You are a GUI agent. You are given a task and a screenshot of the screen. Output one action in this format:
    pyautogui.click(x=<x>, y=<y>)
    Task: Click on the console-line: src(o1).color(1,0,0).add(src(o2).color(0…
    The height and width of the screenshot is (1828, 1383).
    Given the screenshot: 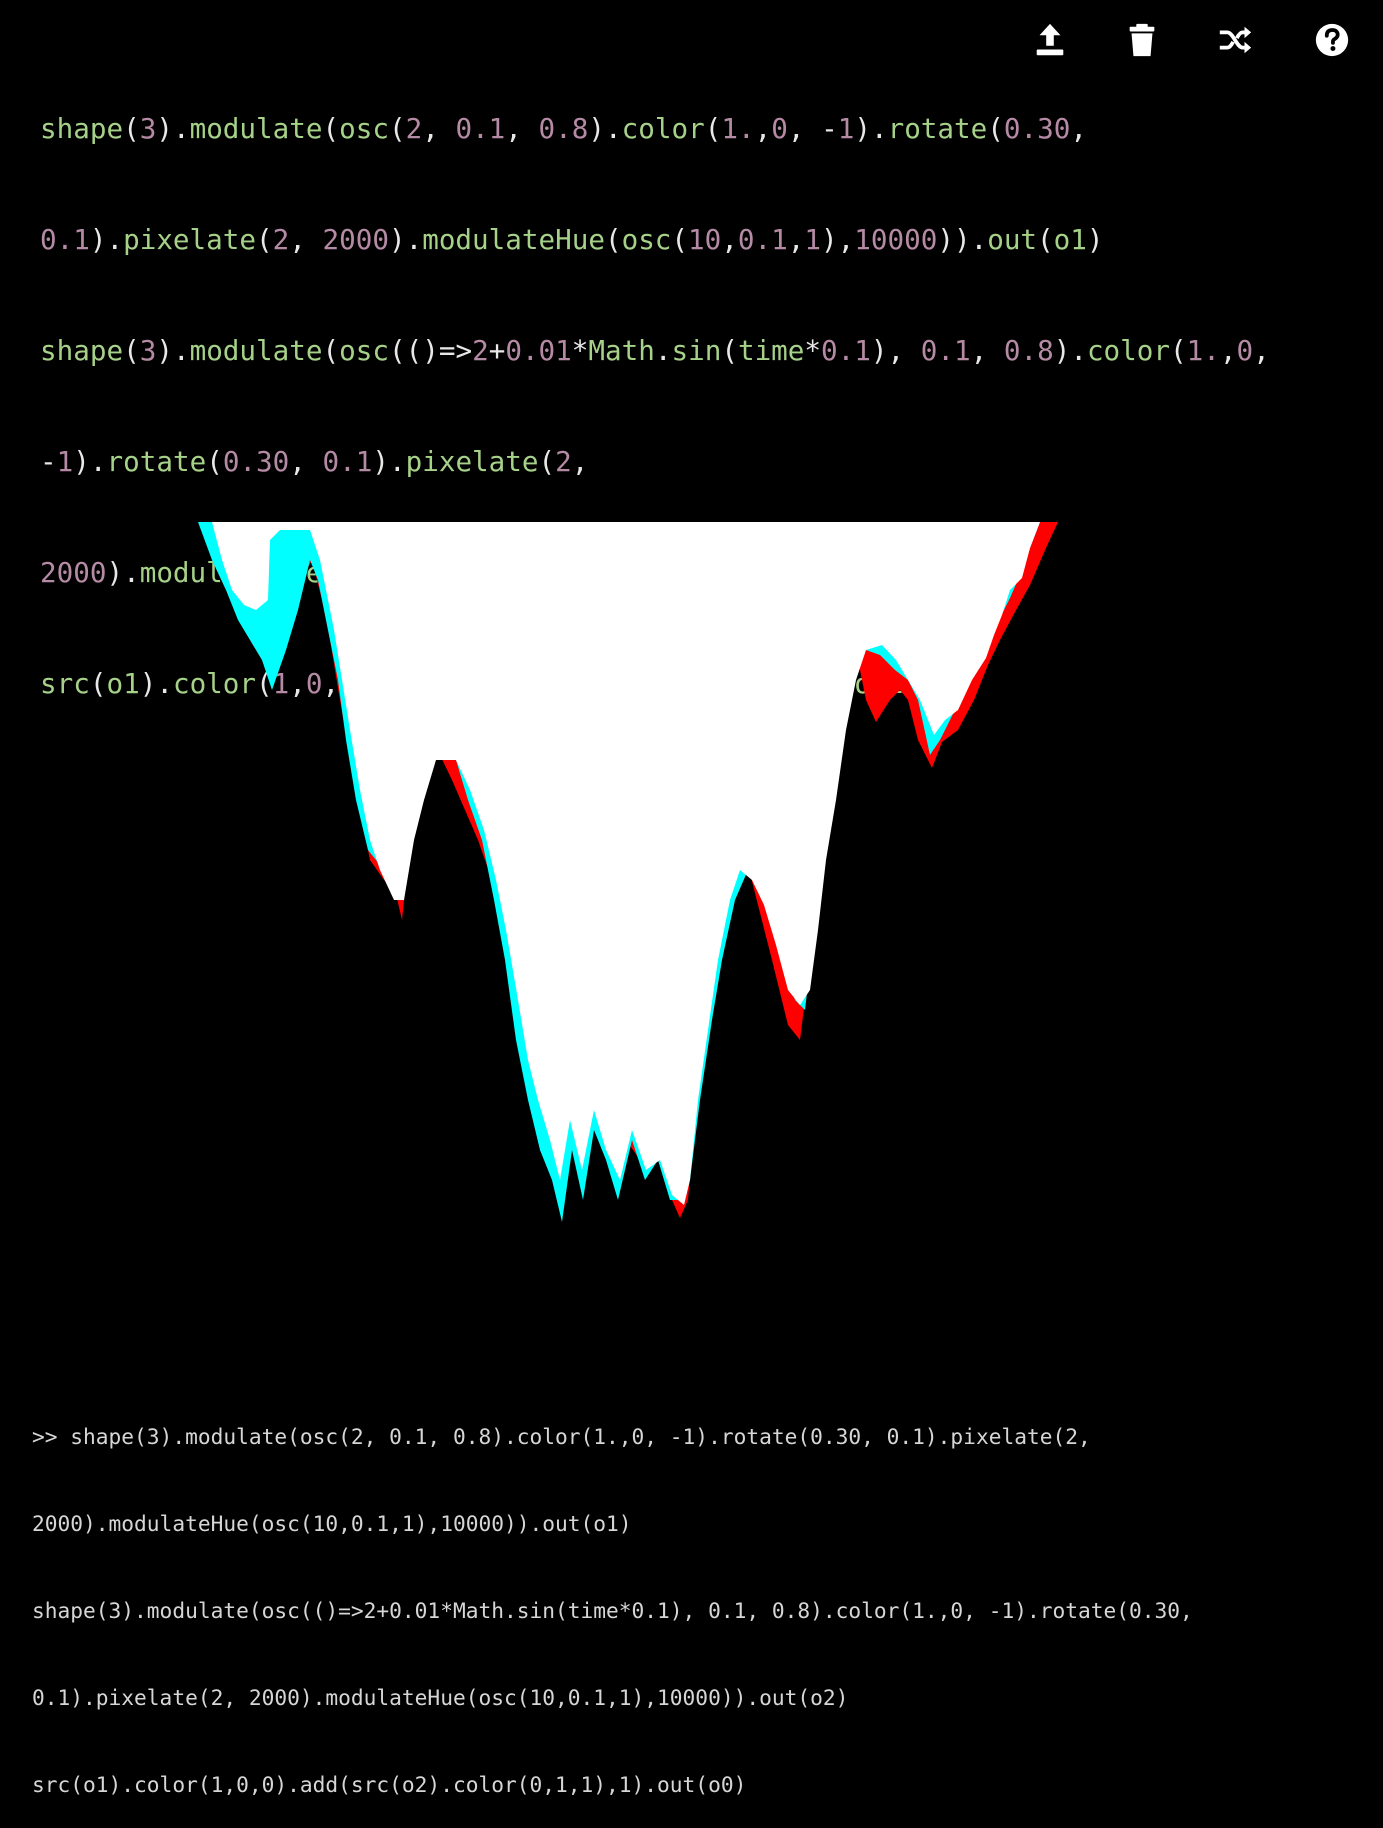 What is the action you would take?
    pyautogui.click(x=389, y=1784)
    